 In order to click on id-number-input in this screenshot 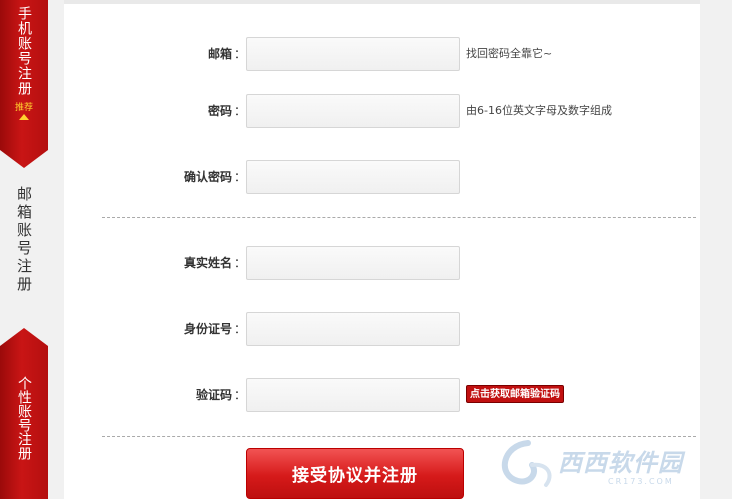, I will do `click(353, 329)`.